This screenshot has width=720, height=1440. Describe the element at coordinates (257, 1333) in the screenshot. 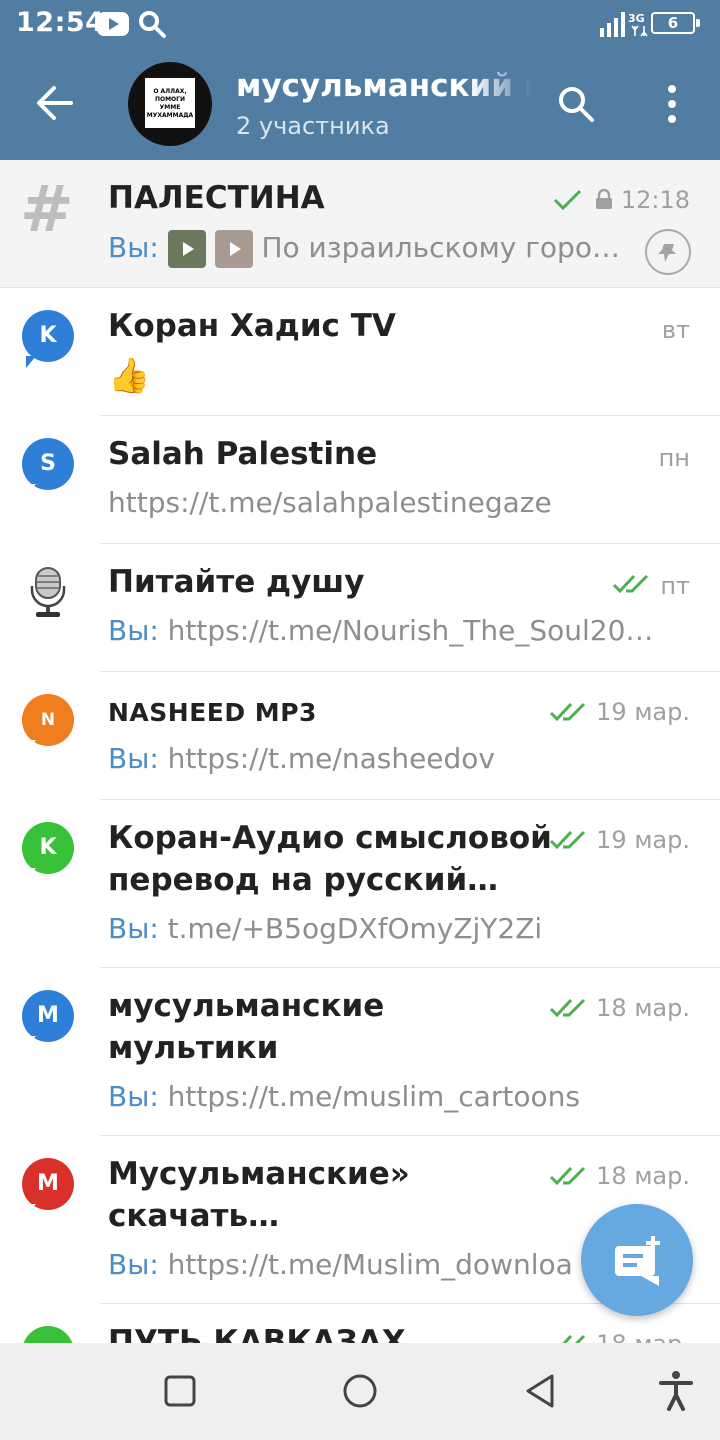

I see `chat-name: ПУТЬ КАВКАЗАХ` at that location.